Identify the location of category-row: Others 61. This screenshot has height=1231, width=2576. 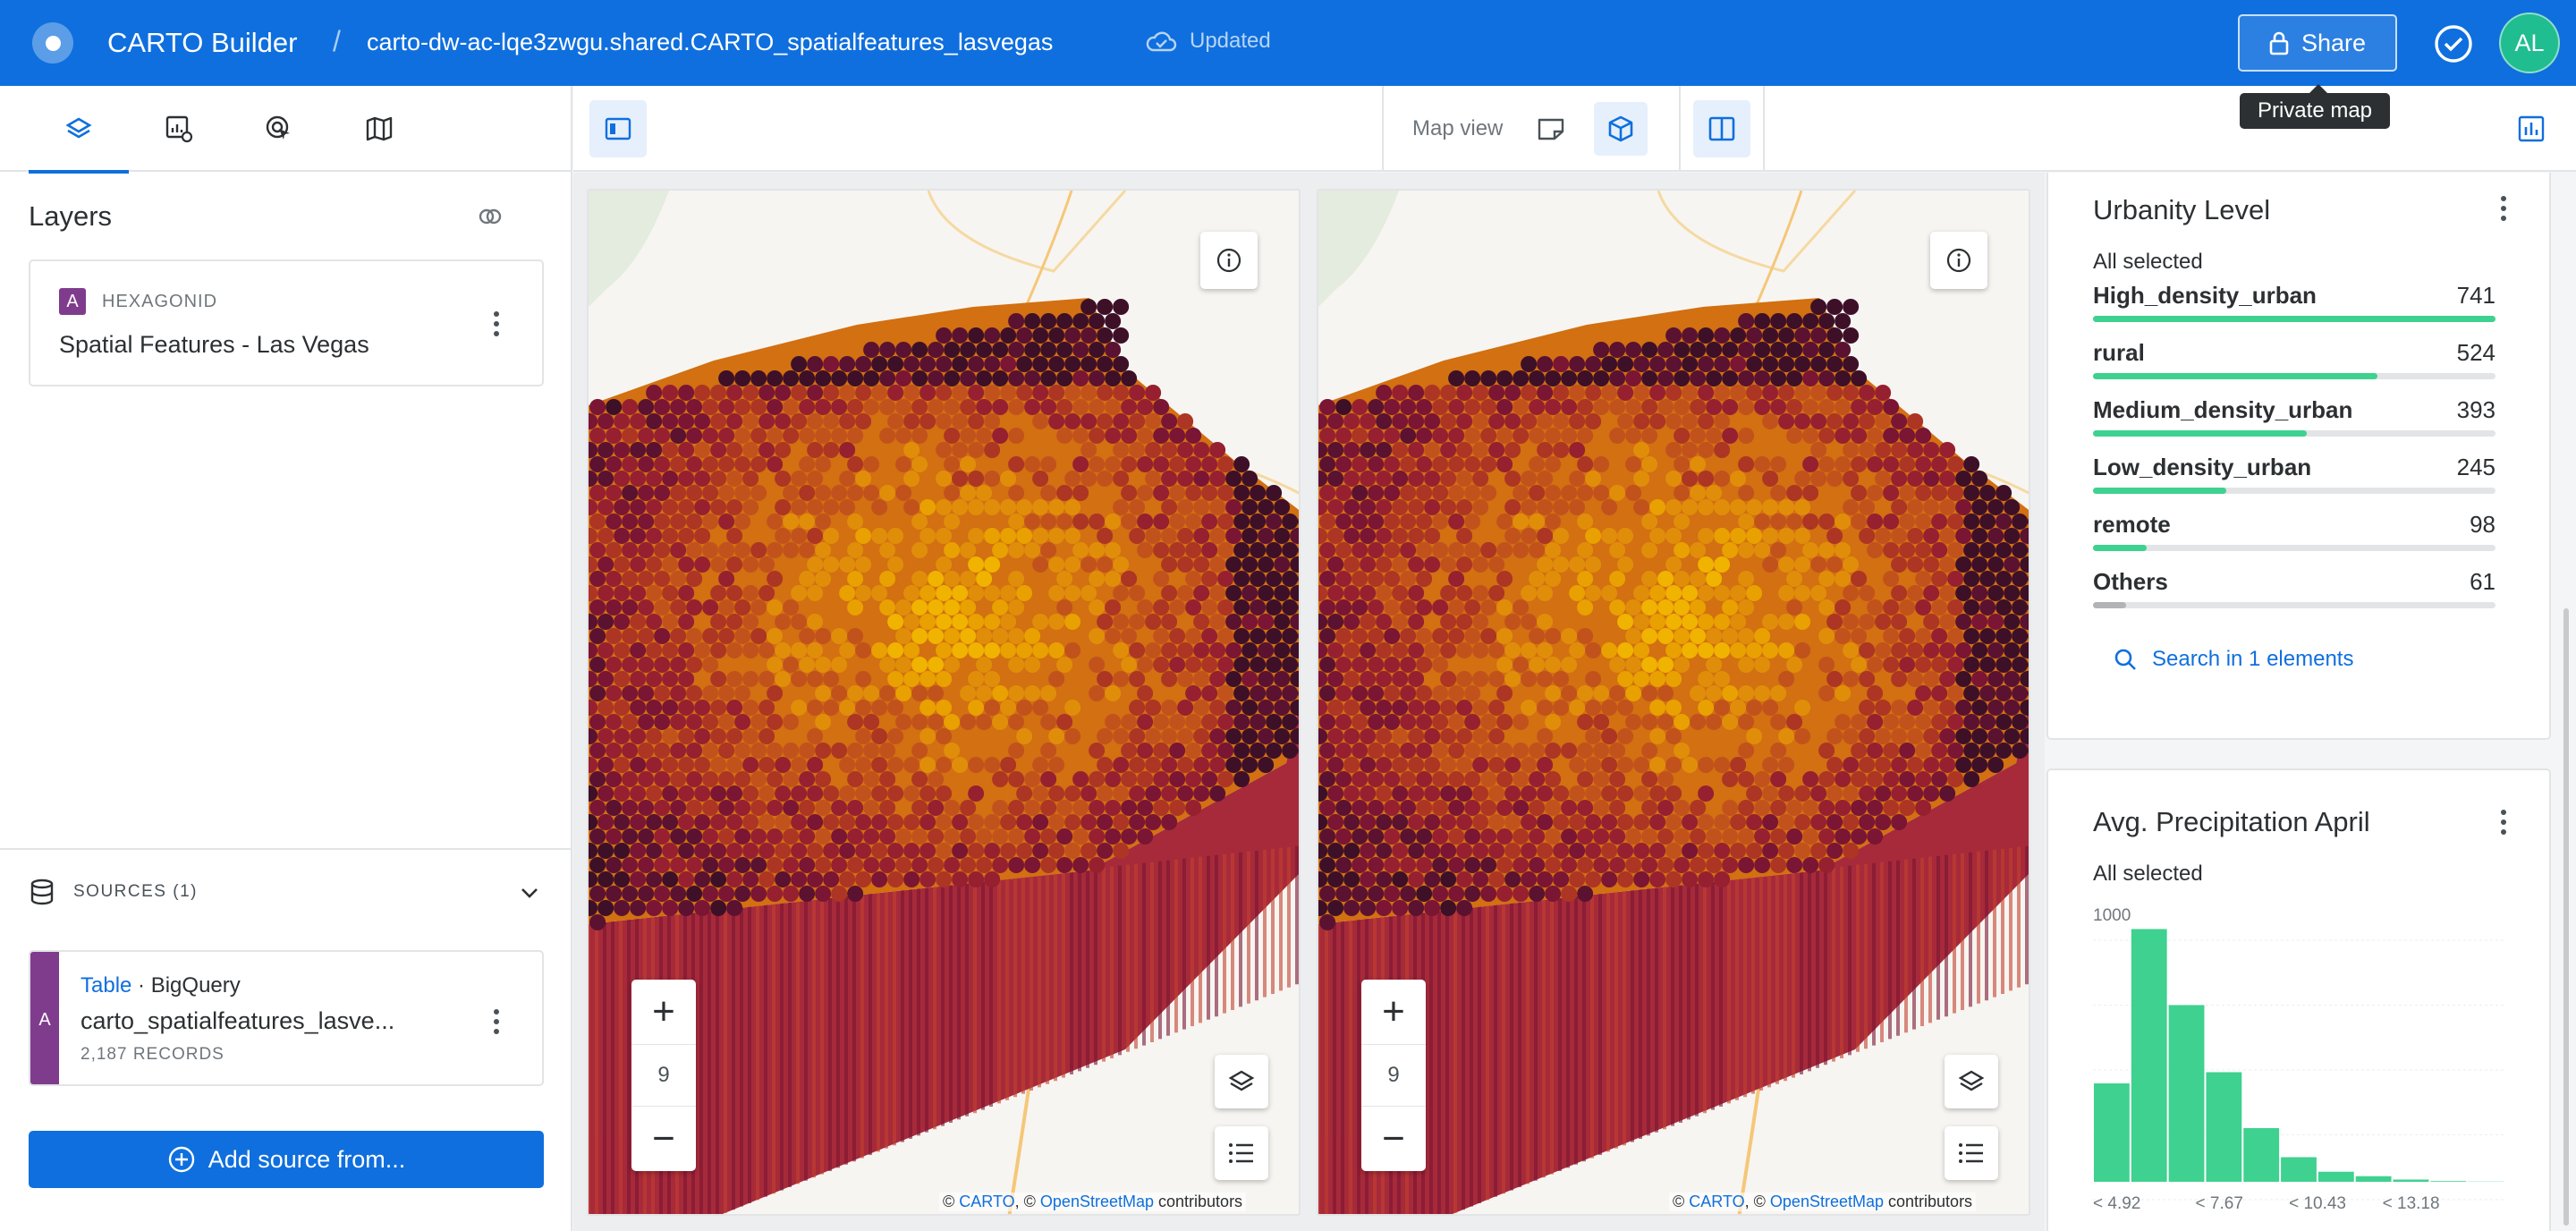
(2294, 594).